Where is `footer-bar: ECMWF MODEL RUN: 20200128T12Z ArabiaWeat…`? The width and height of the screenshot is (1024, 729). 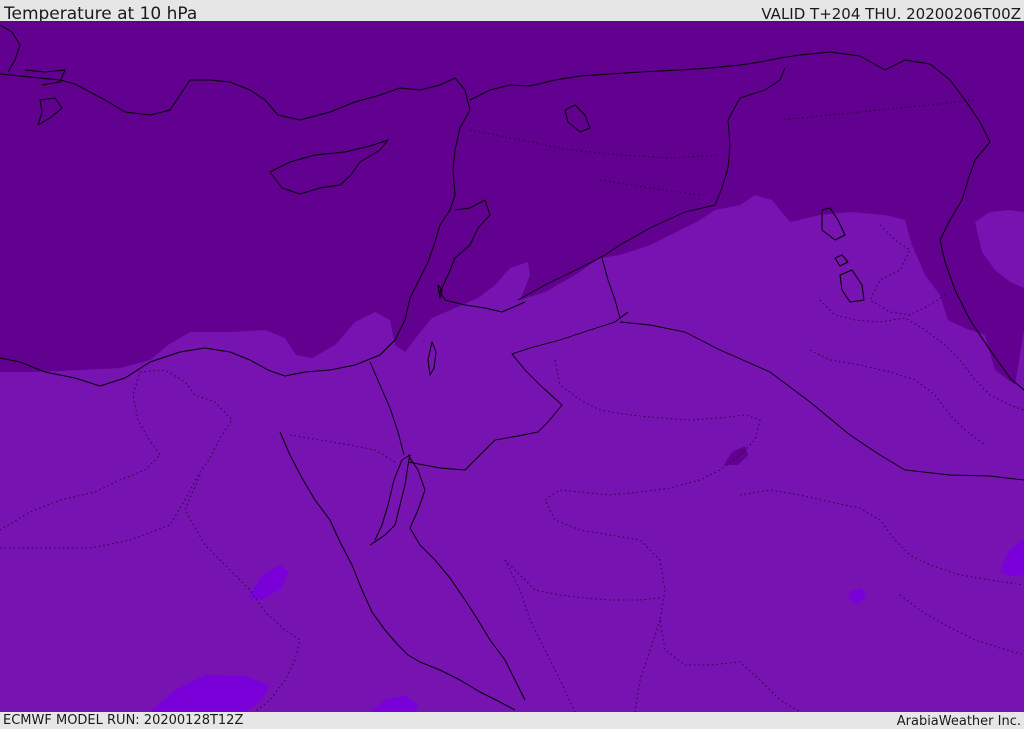
footer-bar: ECMWF MODEL RUN: 20200128T12Z ArabiaWeat… is located at coordinates (512, 720).